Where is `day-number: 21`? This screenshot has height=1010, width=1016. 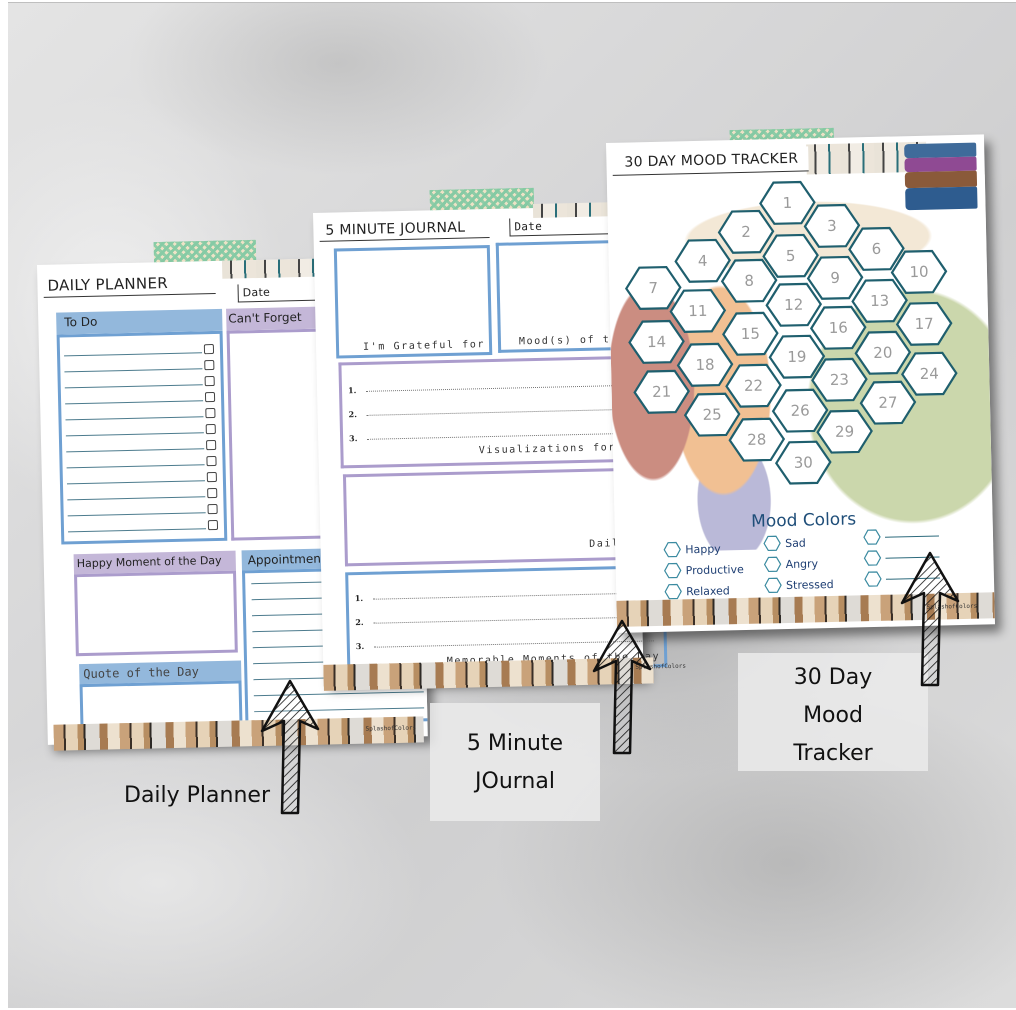 day-number: 21 is located at coordinates (661, 392).